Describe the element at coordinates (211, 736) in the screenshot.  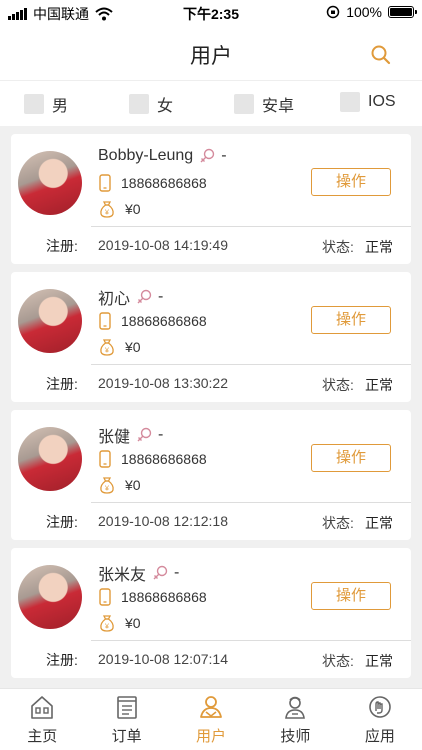
I see `tab-label: 用户` at that location.